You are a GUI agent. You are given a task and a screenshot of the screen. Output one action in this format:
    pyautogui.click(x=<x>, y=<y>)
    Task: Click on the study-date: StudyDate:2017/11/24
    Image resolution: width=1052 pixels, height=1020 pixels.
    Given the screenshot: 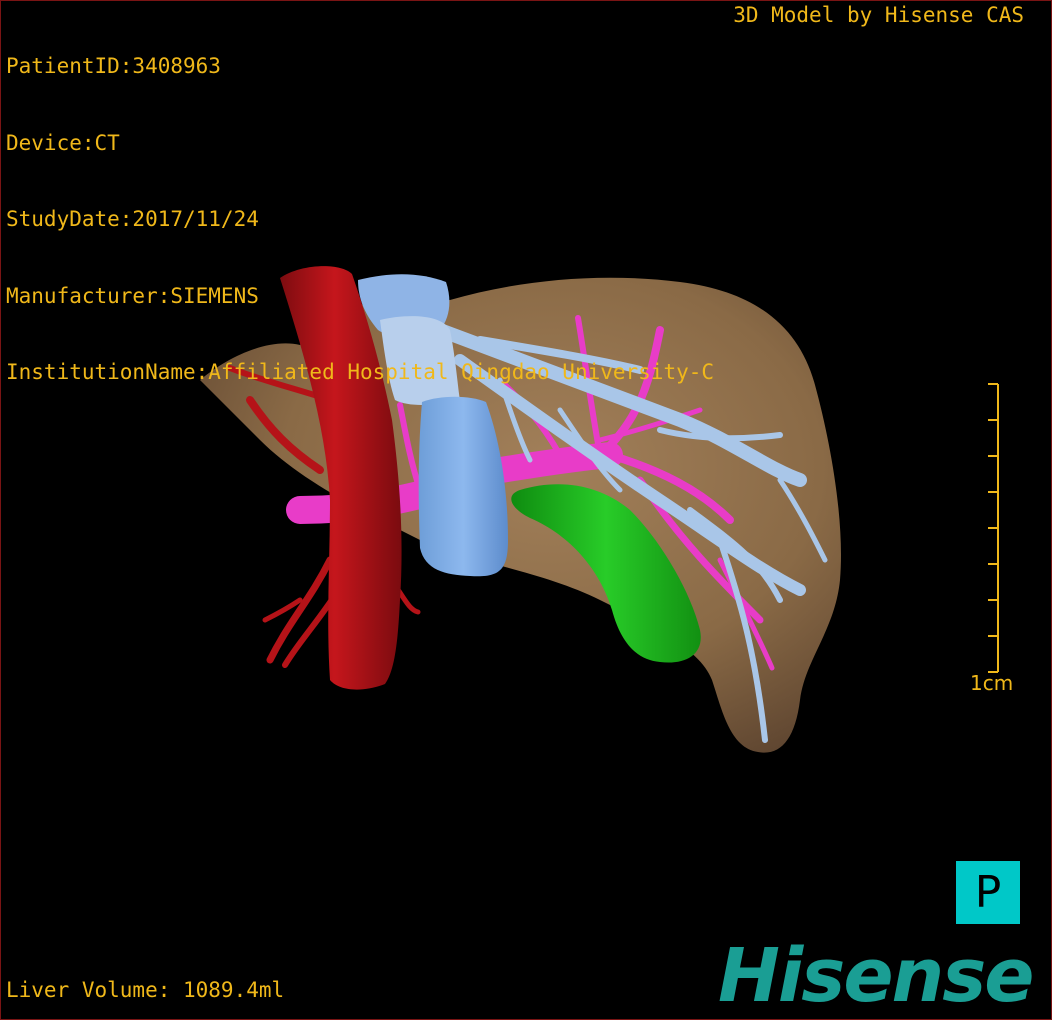 What is the action you would take?
    pyautogui.click(x=132, y=219)
    